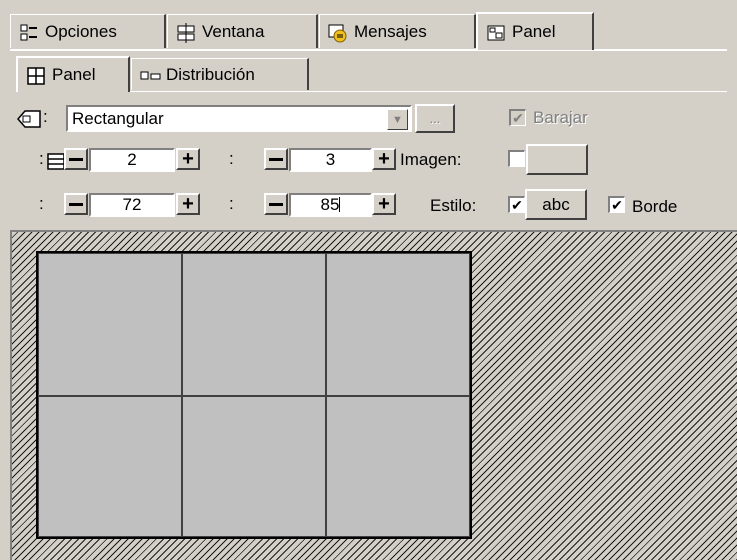  Describe the element at coordinates (431, 159) in the screenshot. I see `image-label: Imagen:` at that location.